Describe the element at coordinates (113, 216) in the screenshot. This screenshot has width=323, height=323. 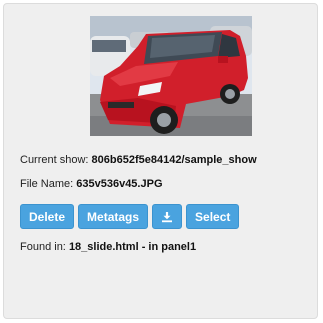
I see `metatags-button: Metatags` at that location.